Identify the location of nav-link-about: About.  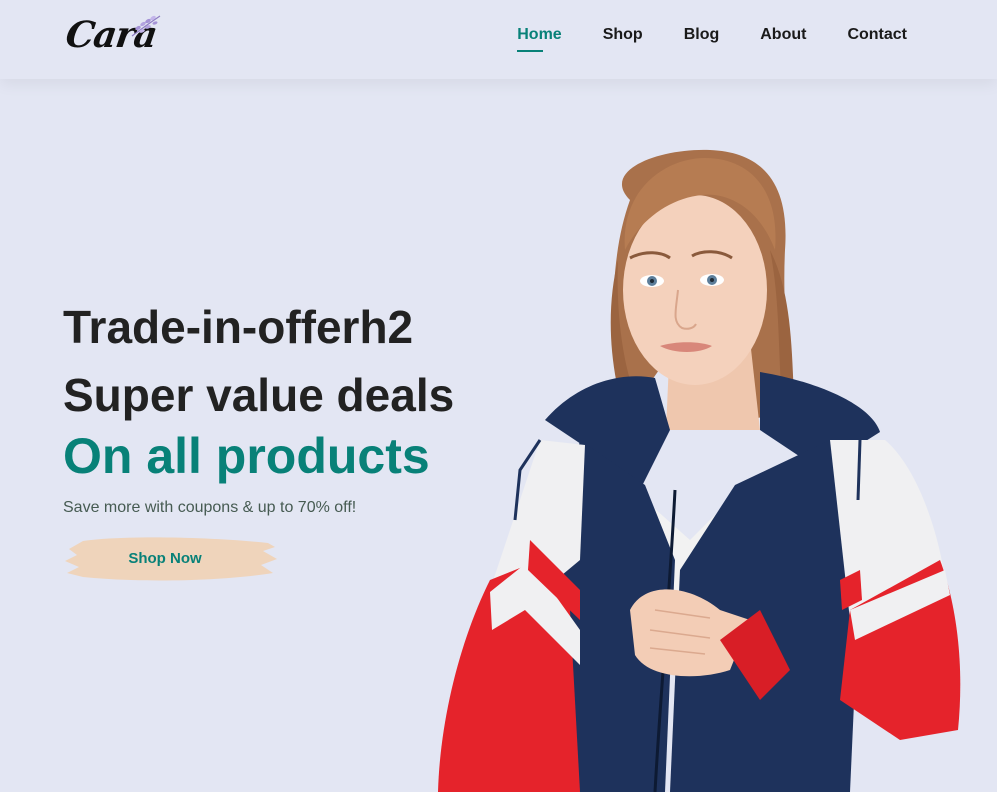
(783, 38).